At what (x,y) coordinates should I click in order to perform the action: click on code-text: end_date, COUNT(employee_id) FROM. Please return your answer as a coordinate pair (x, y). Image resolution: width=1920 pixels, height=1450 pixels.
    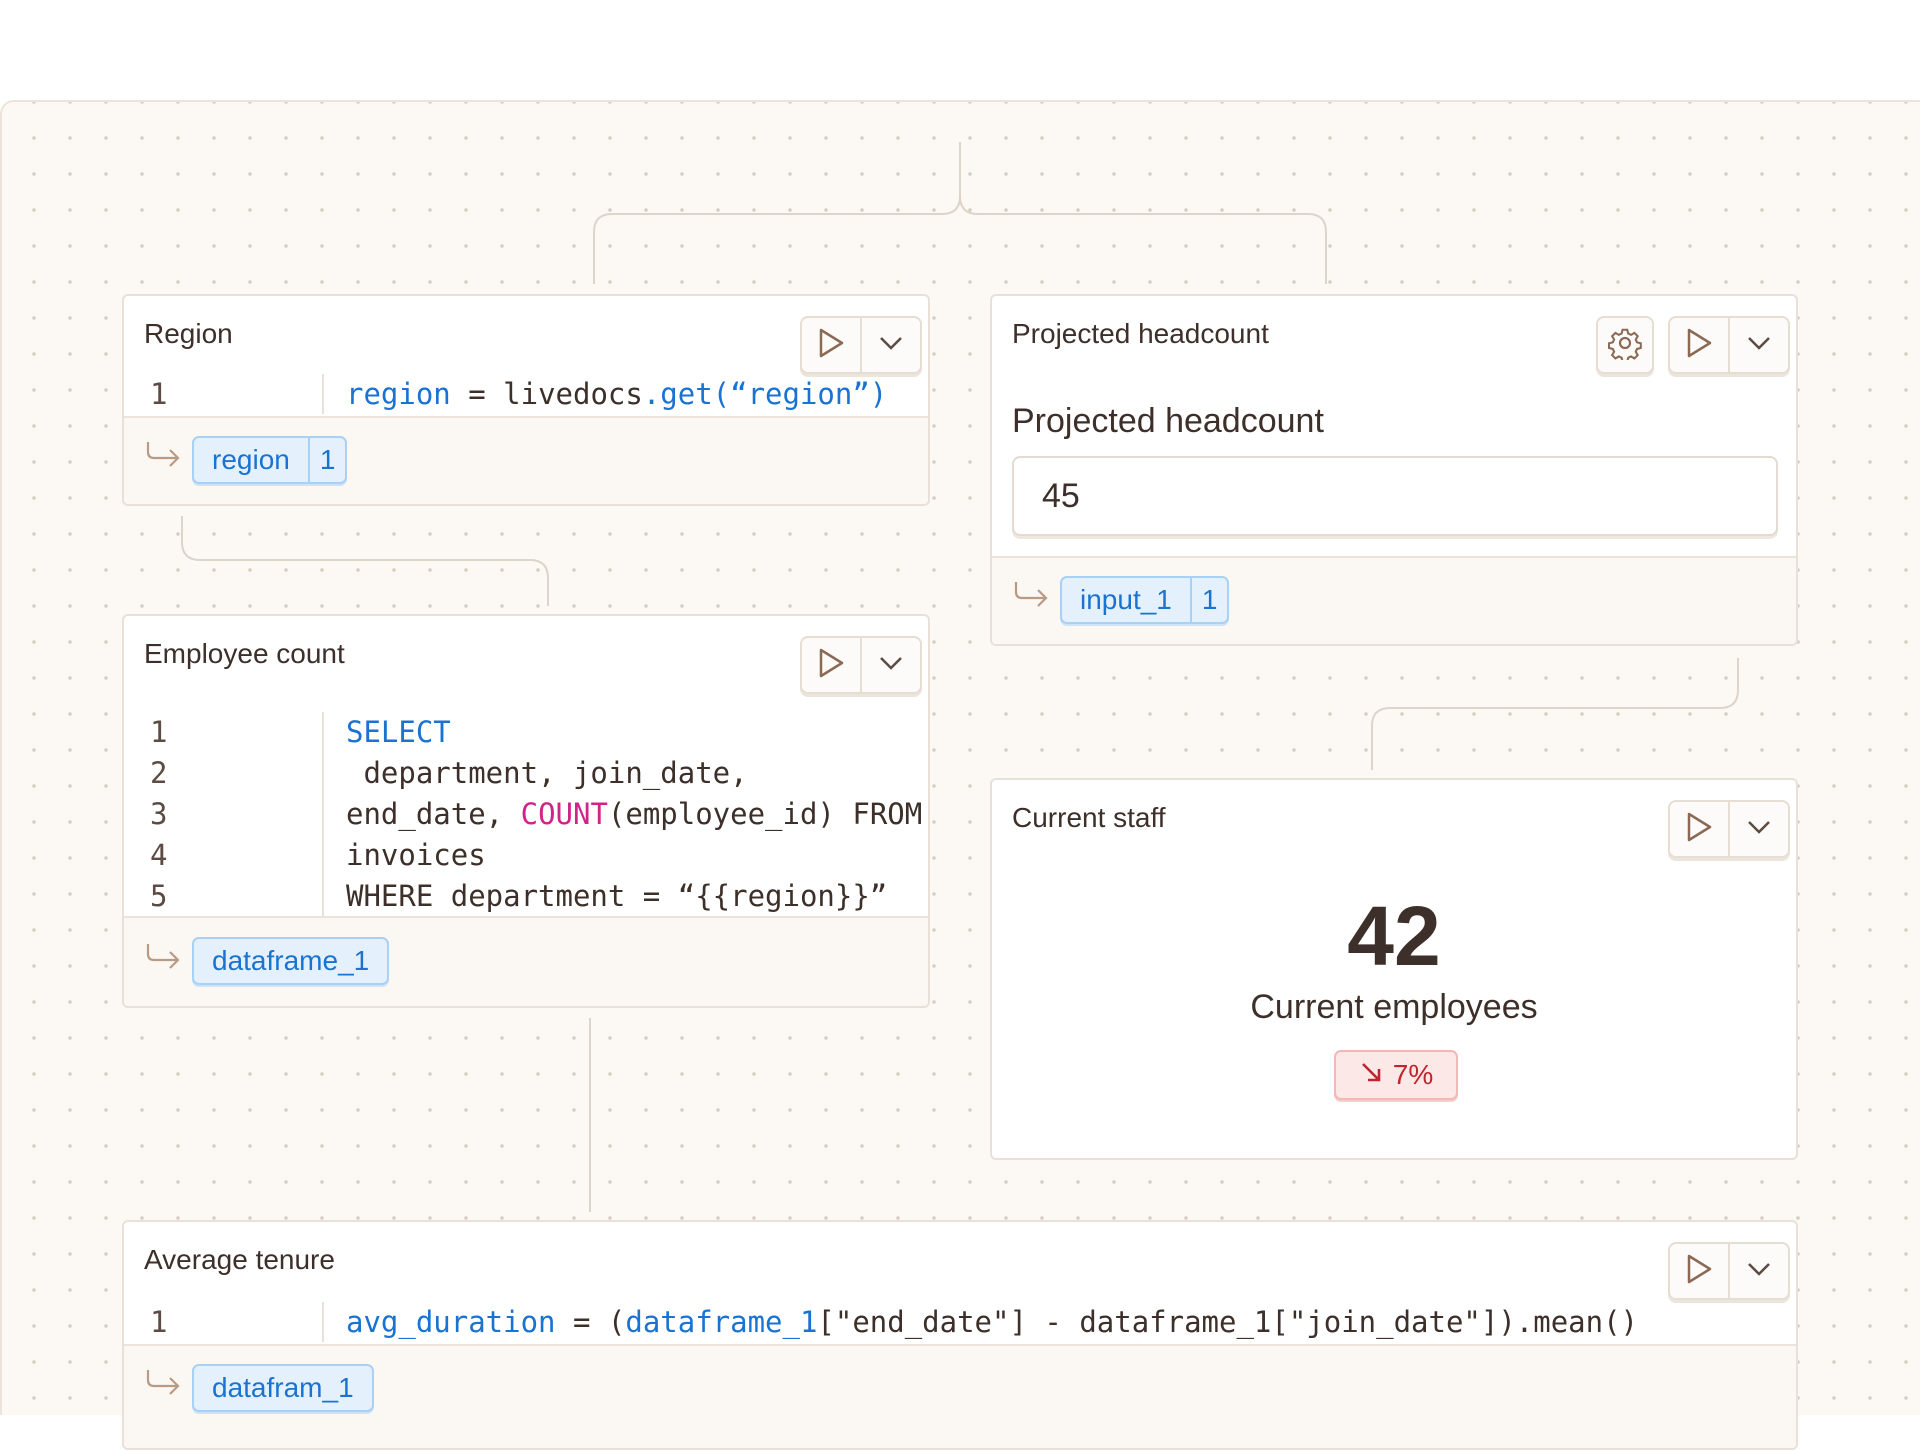
    Looking at the image, I should click on (634, 814).